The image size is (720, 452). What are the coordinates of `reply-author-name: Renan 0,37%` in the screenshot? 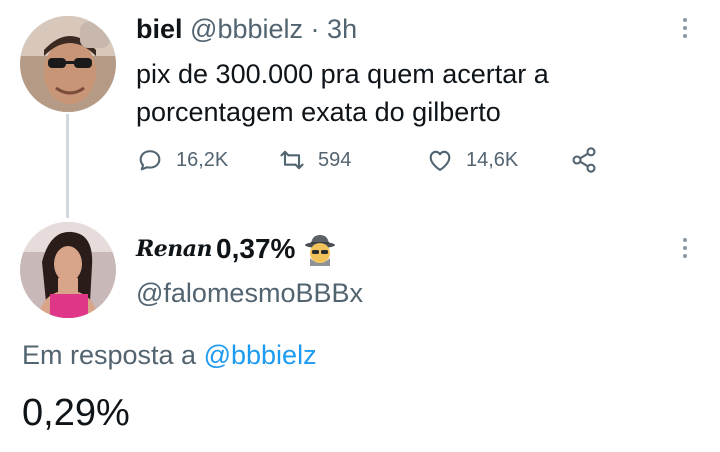 It's located at (236, 249).